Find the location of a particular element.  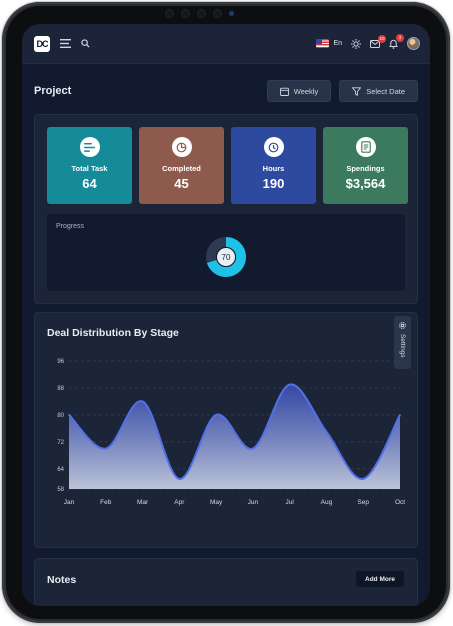

y-tick-label: 58 is located at coordinates (60, 490).